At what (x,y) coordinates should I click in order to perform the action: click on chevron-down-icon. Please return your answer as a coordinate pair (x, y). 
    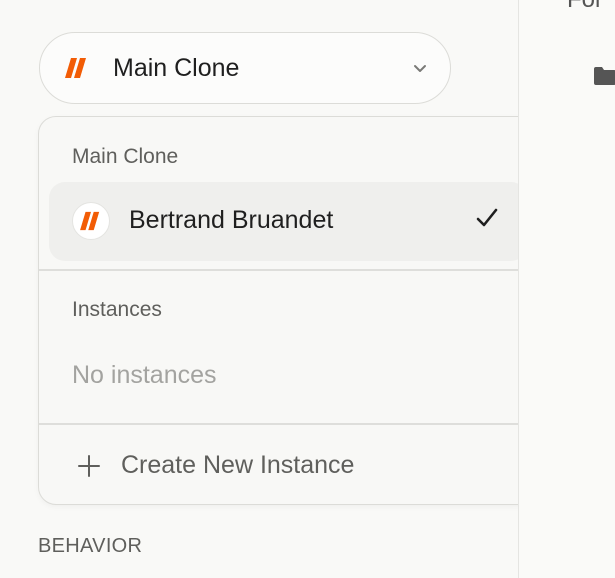
    Looking at the image, I should click on (420, 70).